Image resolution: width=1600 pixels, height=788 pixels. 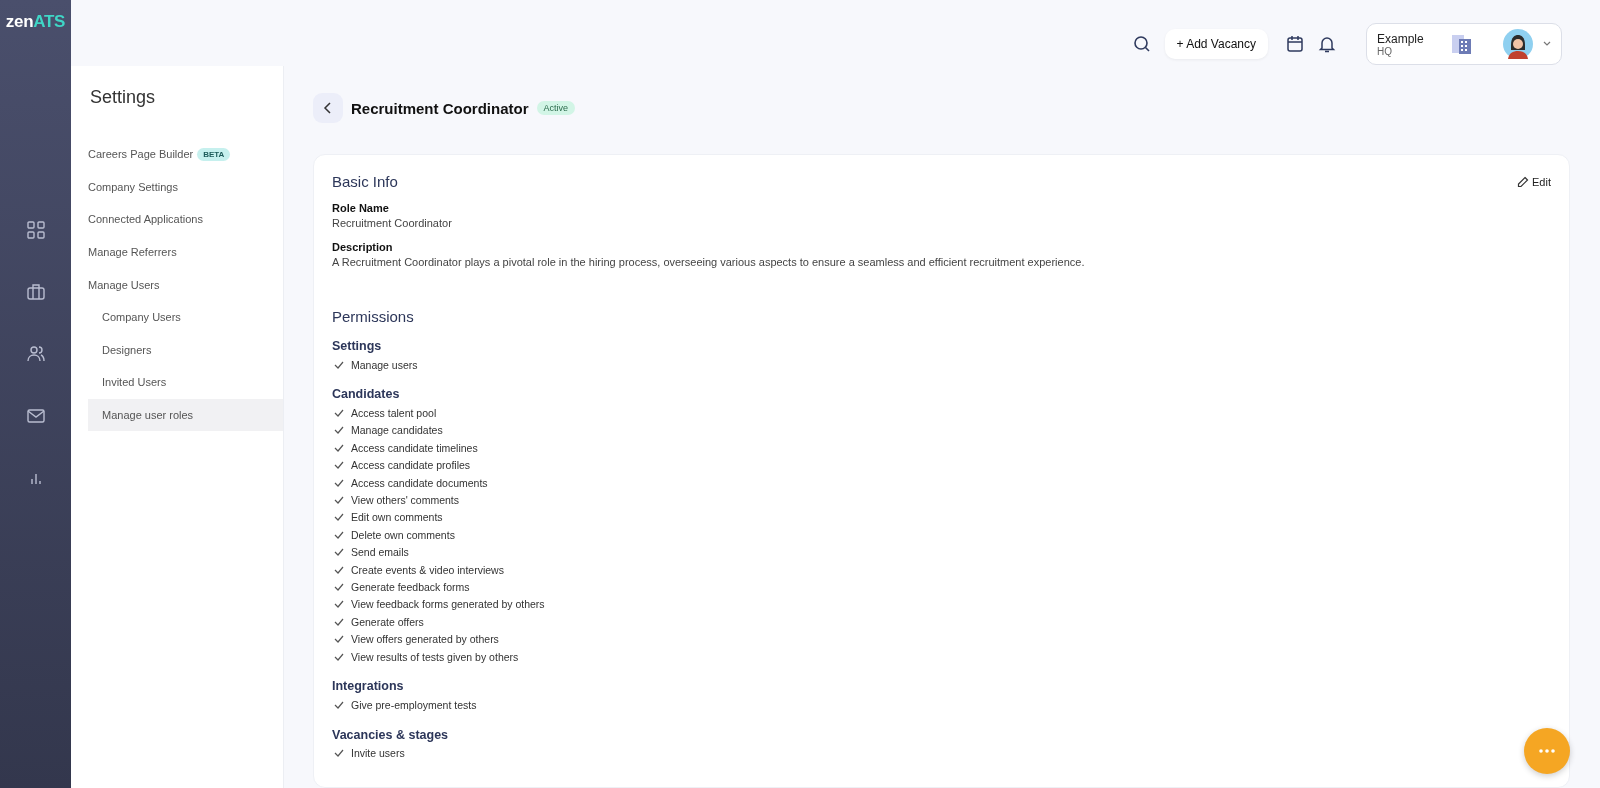 I want to click on field-label: Description, so click(x=363, y=247).